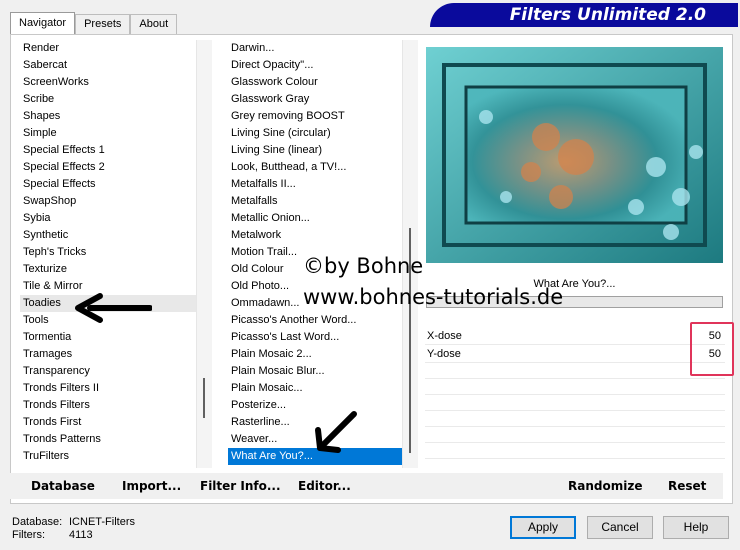  Describe the element at coordinates (108, 133) in the screenshot. I see `list-item: Simple` at that location.